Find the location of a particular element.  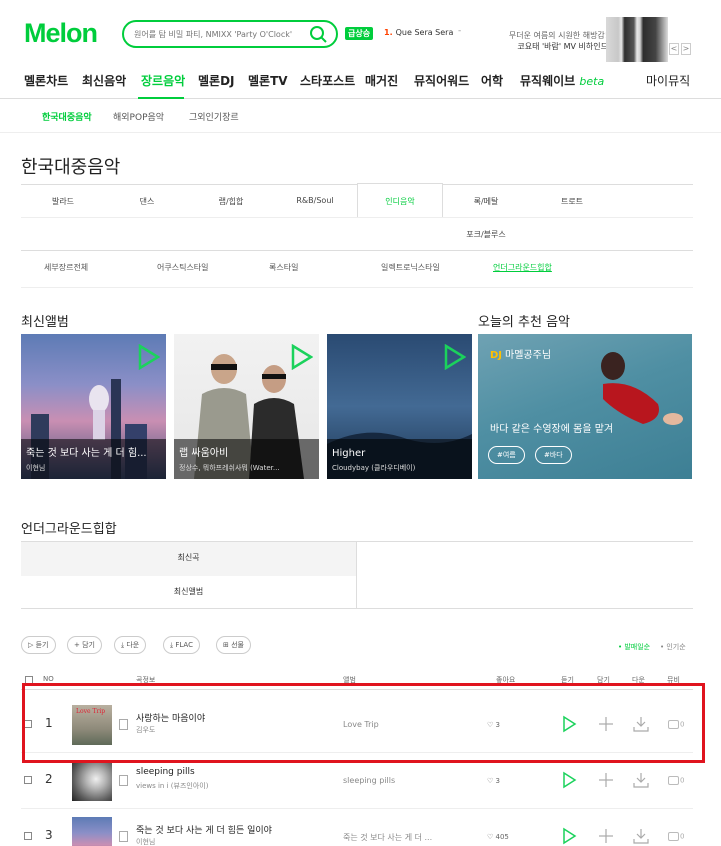

recommend-dj: DJ 마멜공주님 is located at coordinates (520, 353).